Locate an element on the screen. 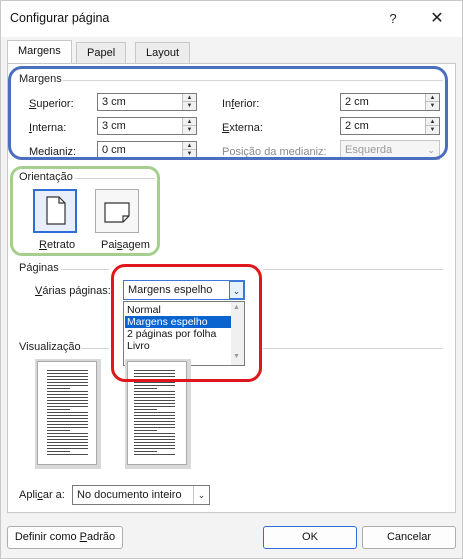 The width and height of the screenshot is (463, 559). multiple-pages-select: Margens espelho ⌄ is located at coordinates (184, 290).